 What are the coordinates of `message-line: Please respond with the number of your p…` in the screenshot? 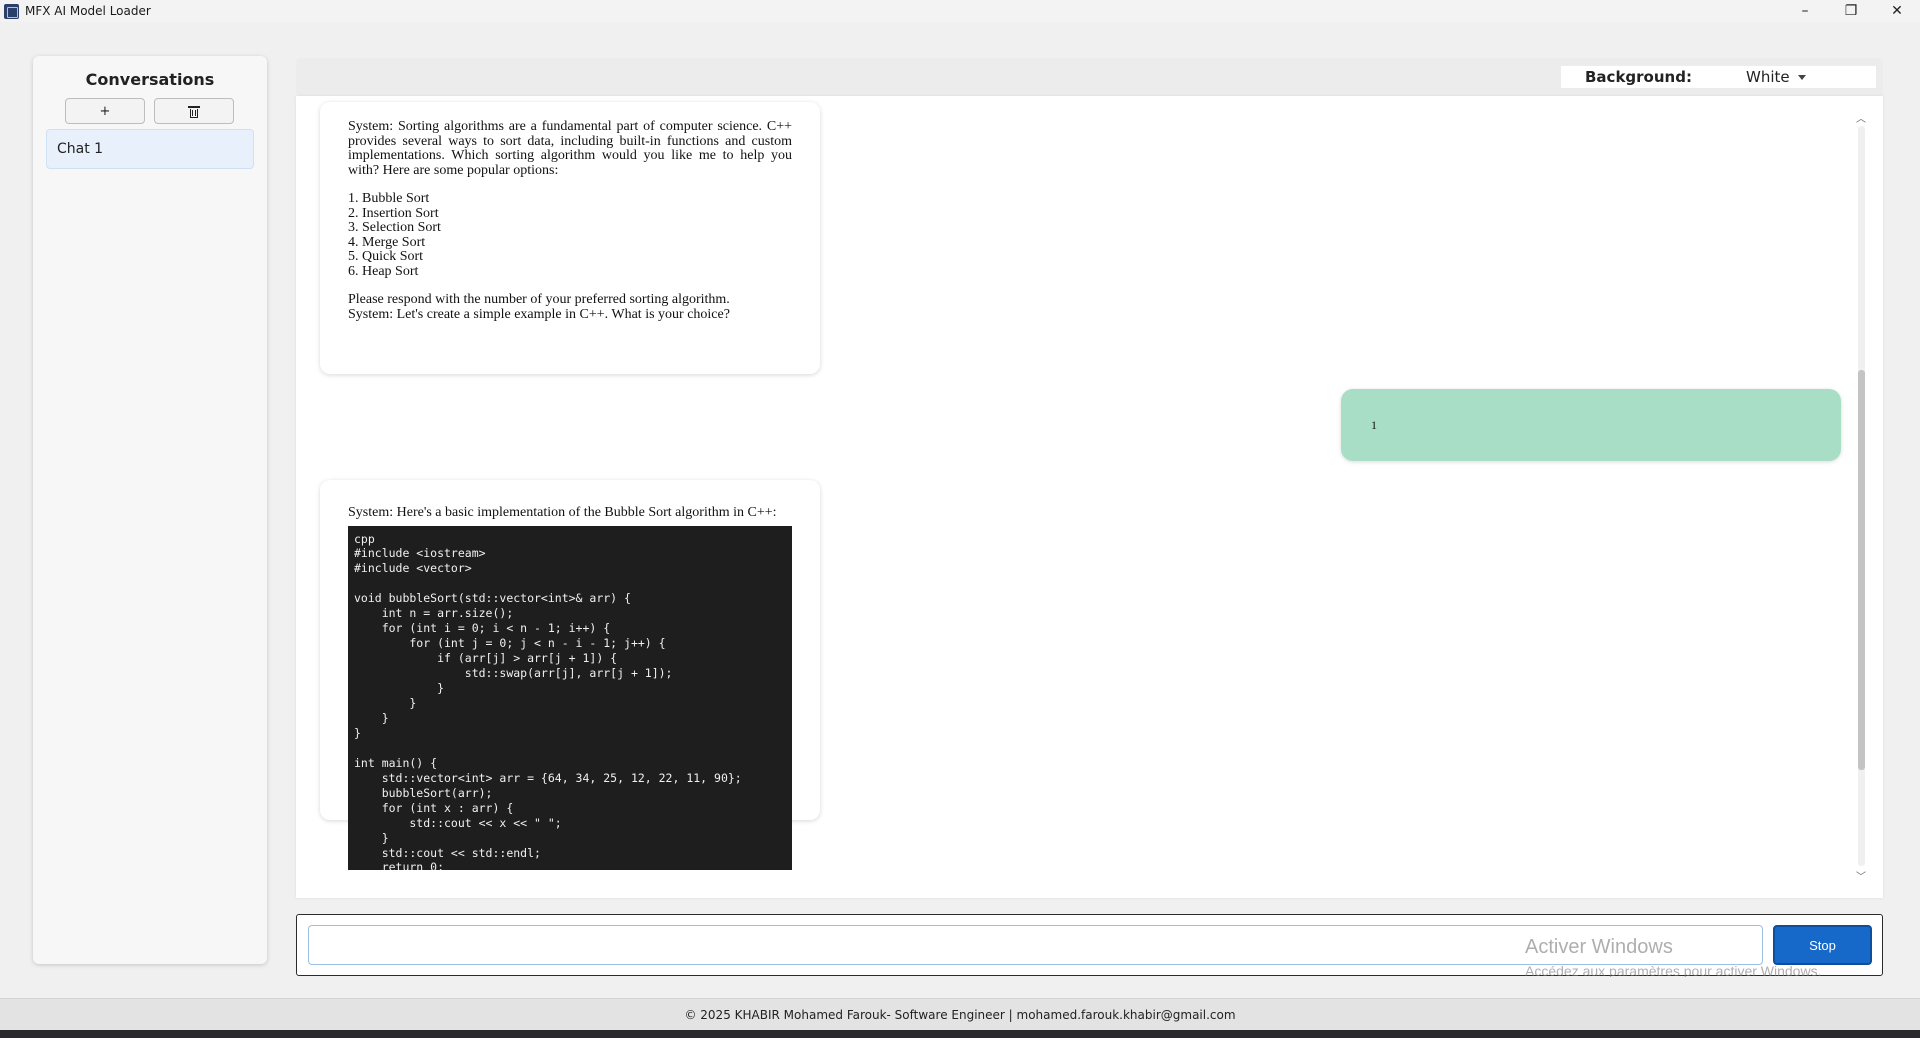 It's located at (539, 299).